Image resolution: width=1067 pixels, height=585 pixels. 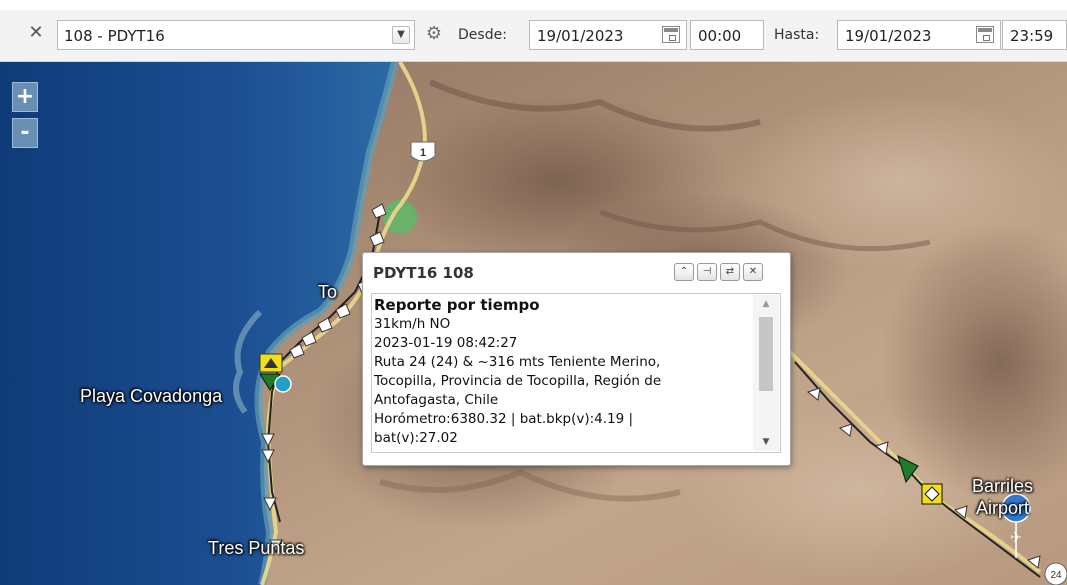 What do you see at coordinates (1003, 486) in the screenshot?
I see `airport-label-line1: Barriles` at bounding box center [1003, 486].